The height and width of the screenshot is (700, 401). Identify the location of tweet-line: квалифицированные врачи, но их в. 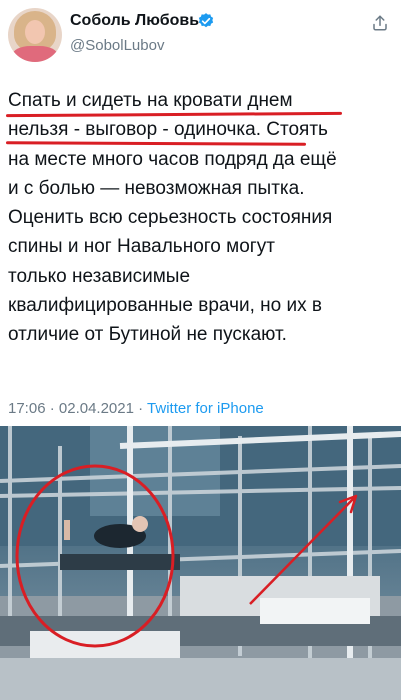
(165, 306).